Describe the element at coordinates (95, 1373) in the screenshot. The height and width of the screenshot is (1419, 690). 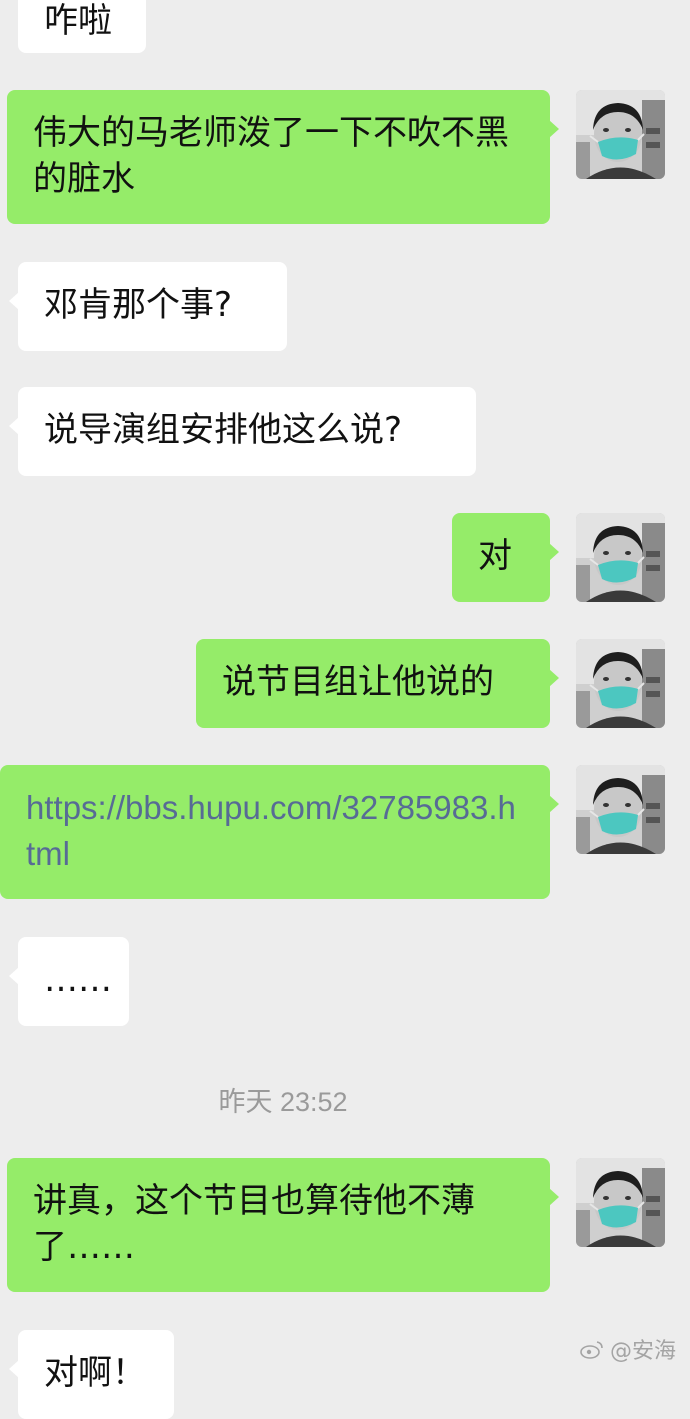
I see `message-text: 对啊！` at that location.